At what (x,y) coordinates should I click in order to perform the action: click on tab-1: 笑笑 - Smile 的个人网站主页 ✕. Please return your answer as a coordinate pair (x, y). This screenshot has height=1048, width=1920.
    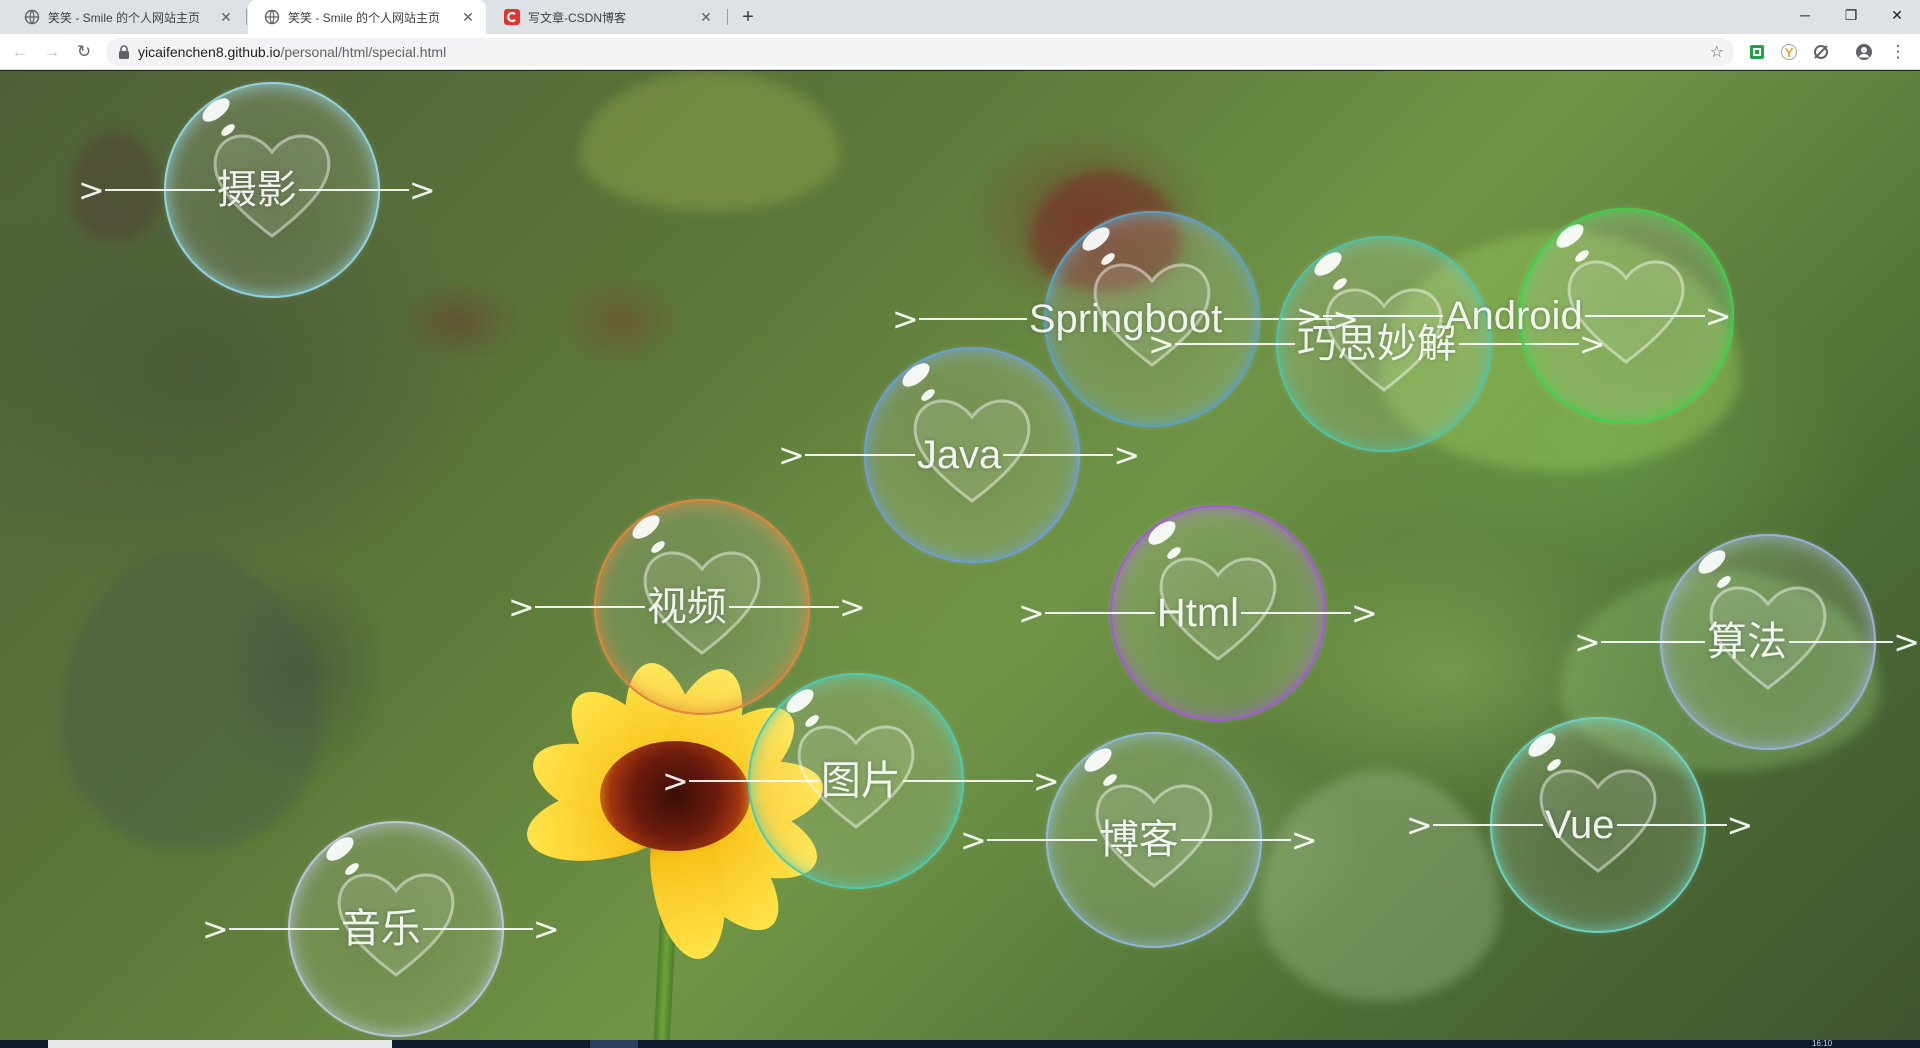
    Looking at the image, I should click on (126, 17).